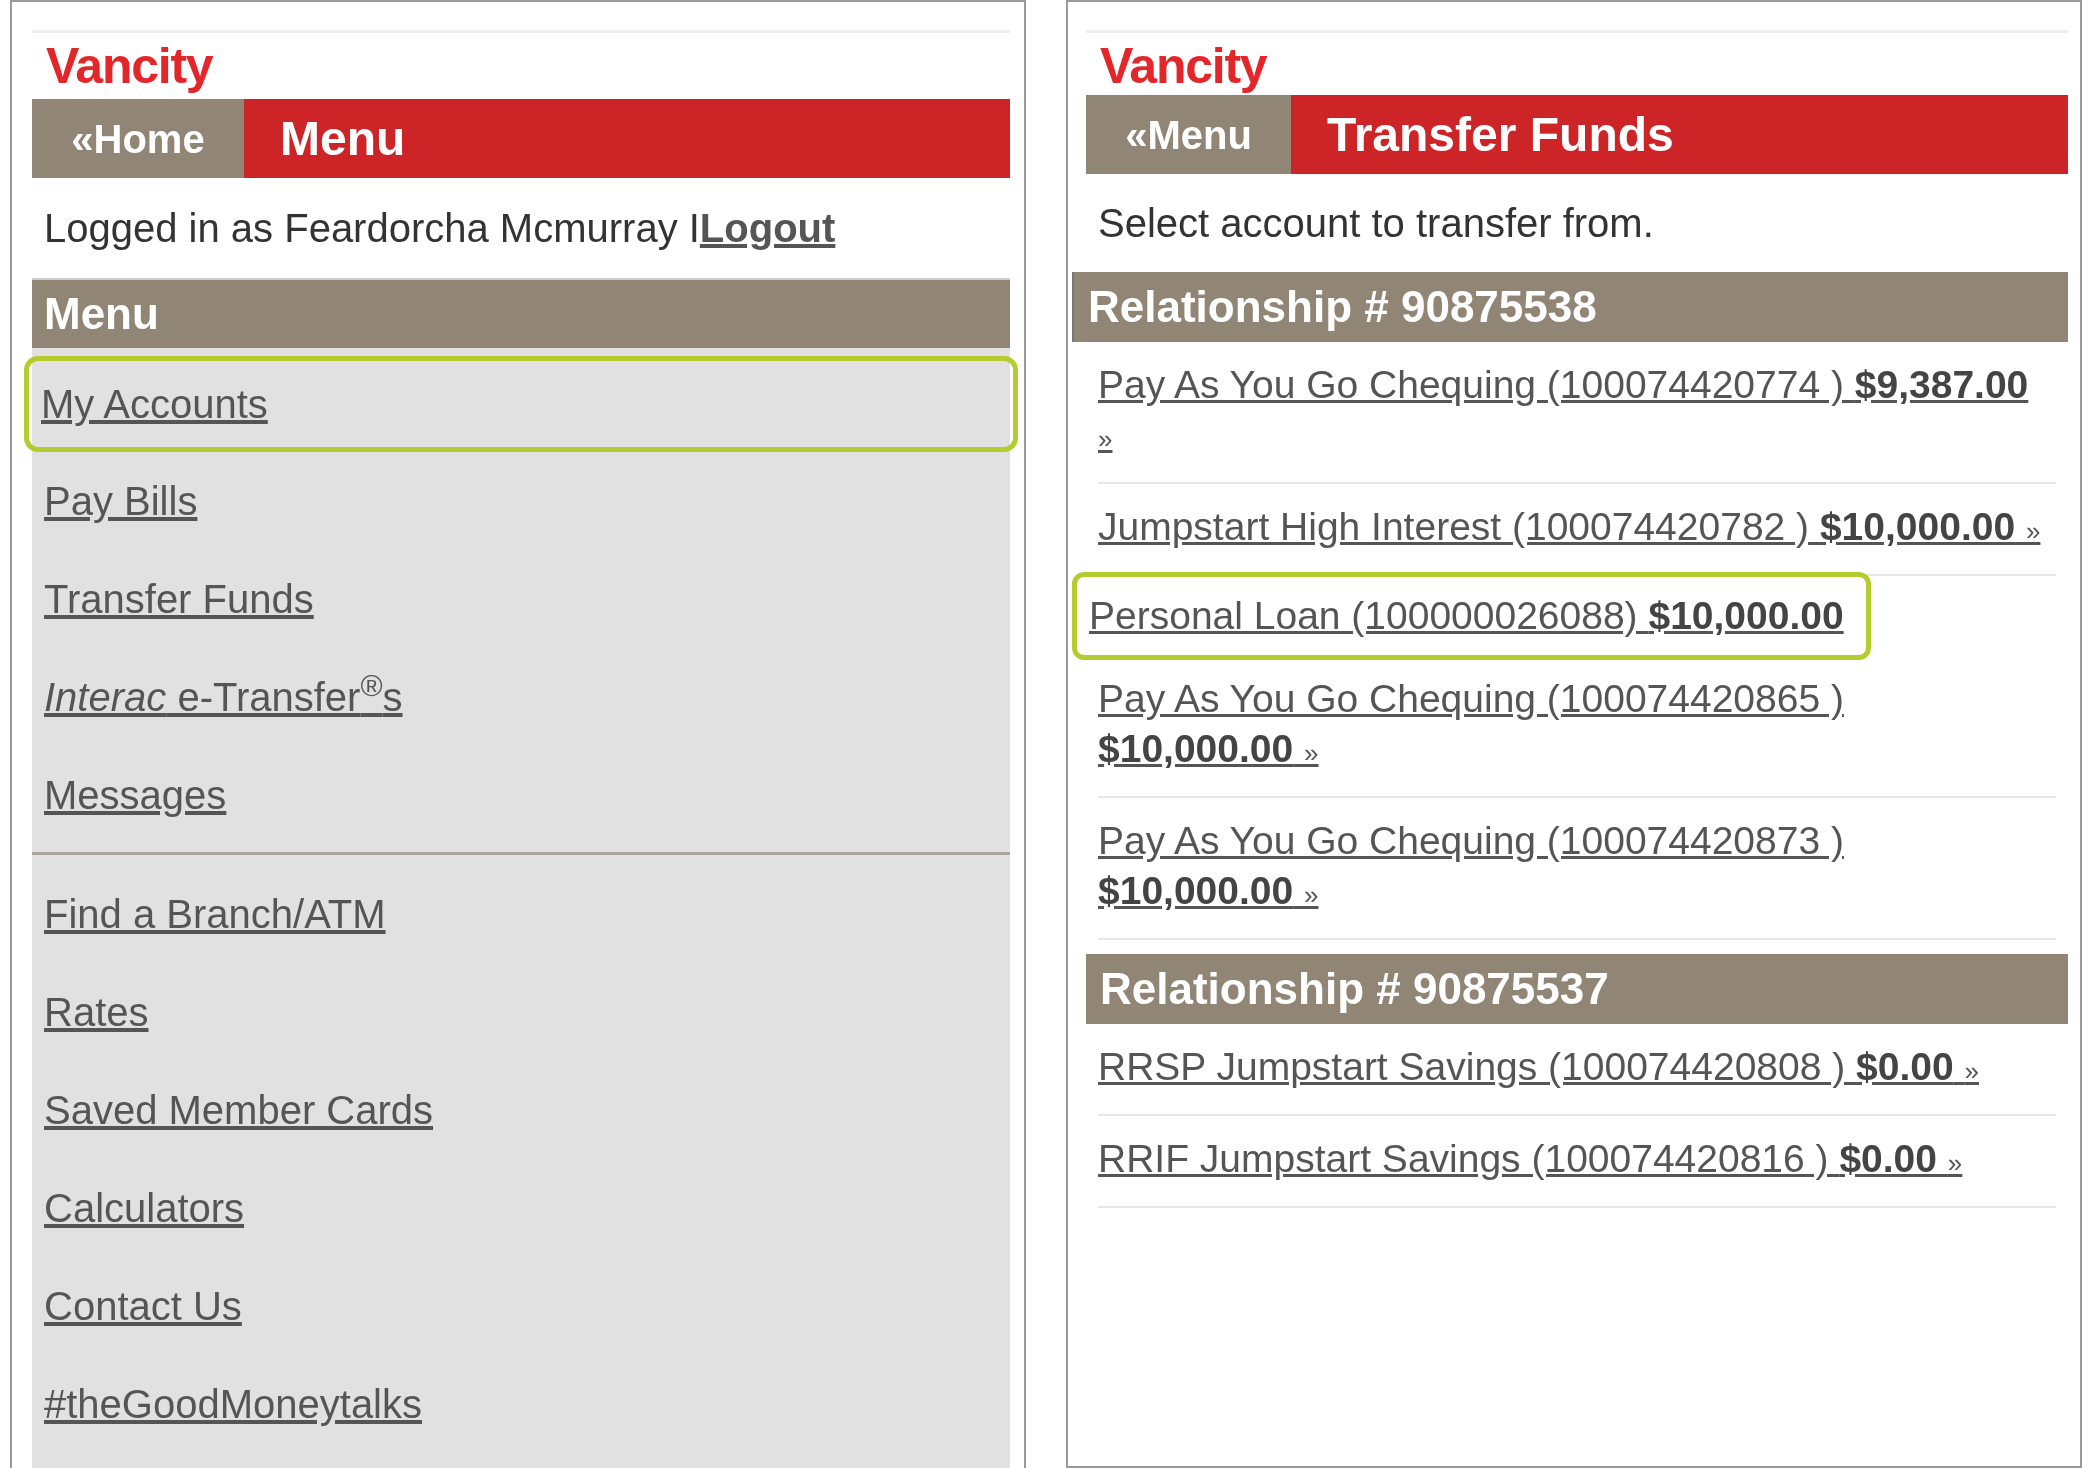 This screenshot has width=2087, height=1468. Describe the element at coordinates (1471, 616) in the screenshot. I see `account-link: Personal Loan (100000026088) $10,000.00` at that location.